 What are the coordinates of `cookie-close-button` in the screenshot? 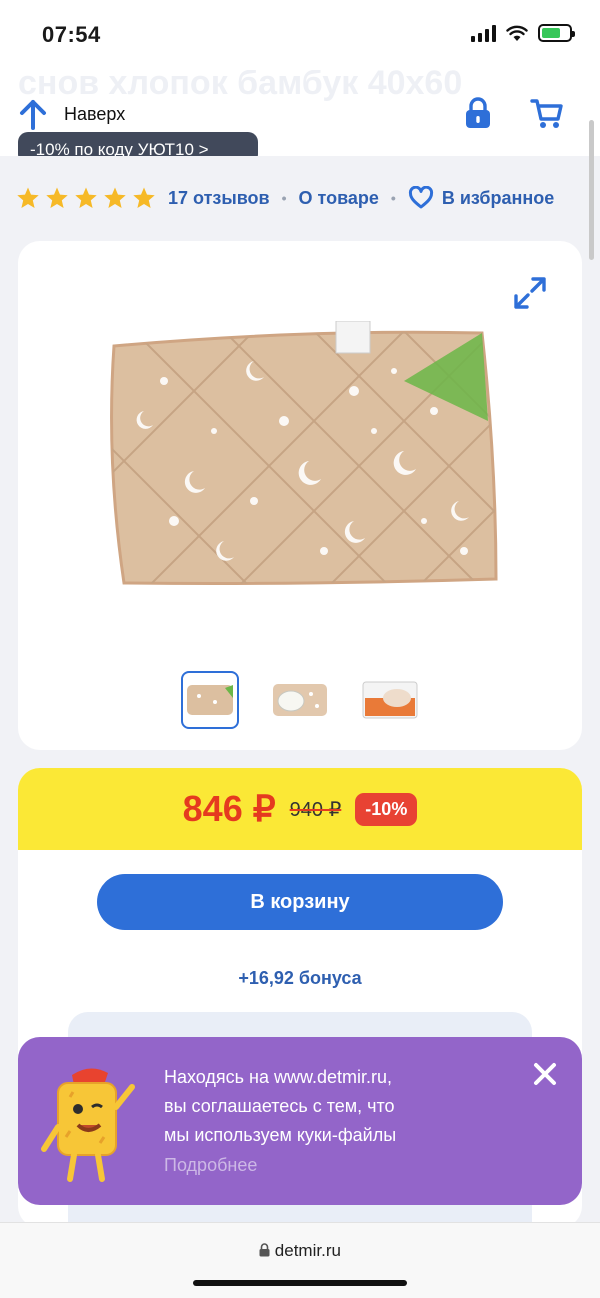 It's located at (545, 1076).